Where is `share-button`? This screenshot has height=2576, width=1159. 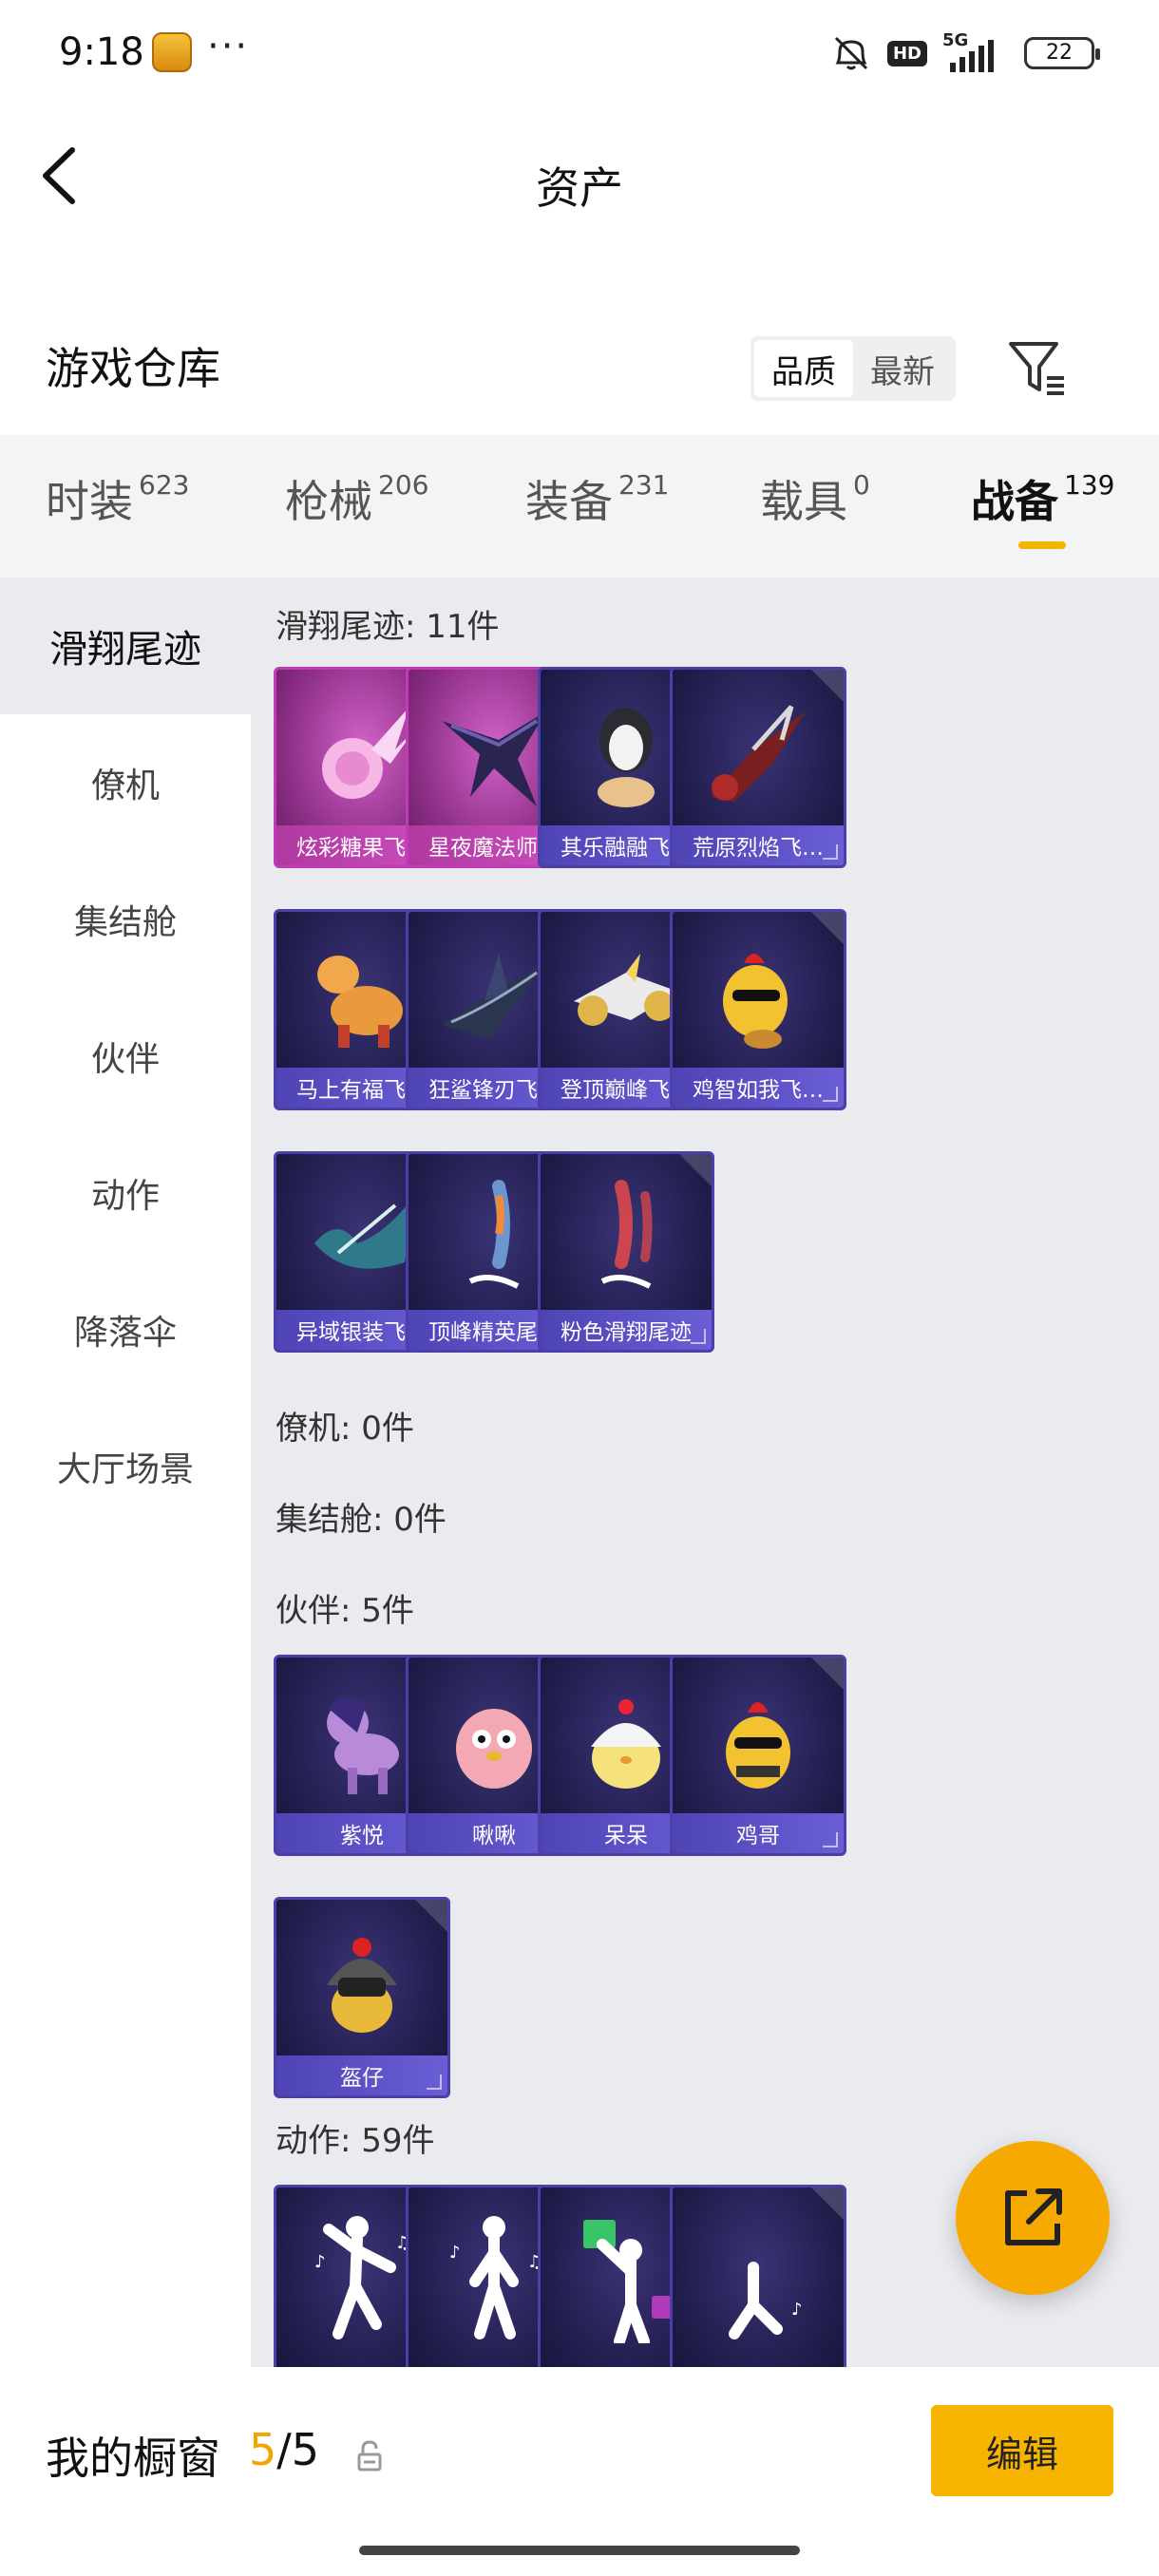
share-button is located at coordinates (1033, 2218).